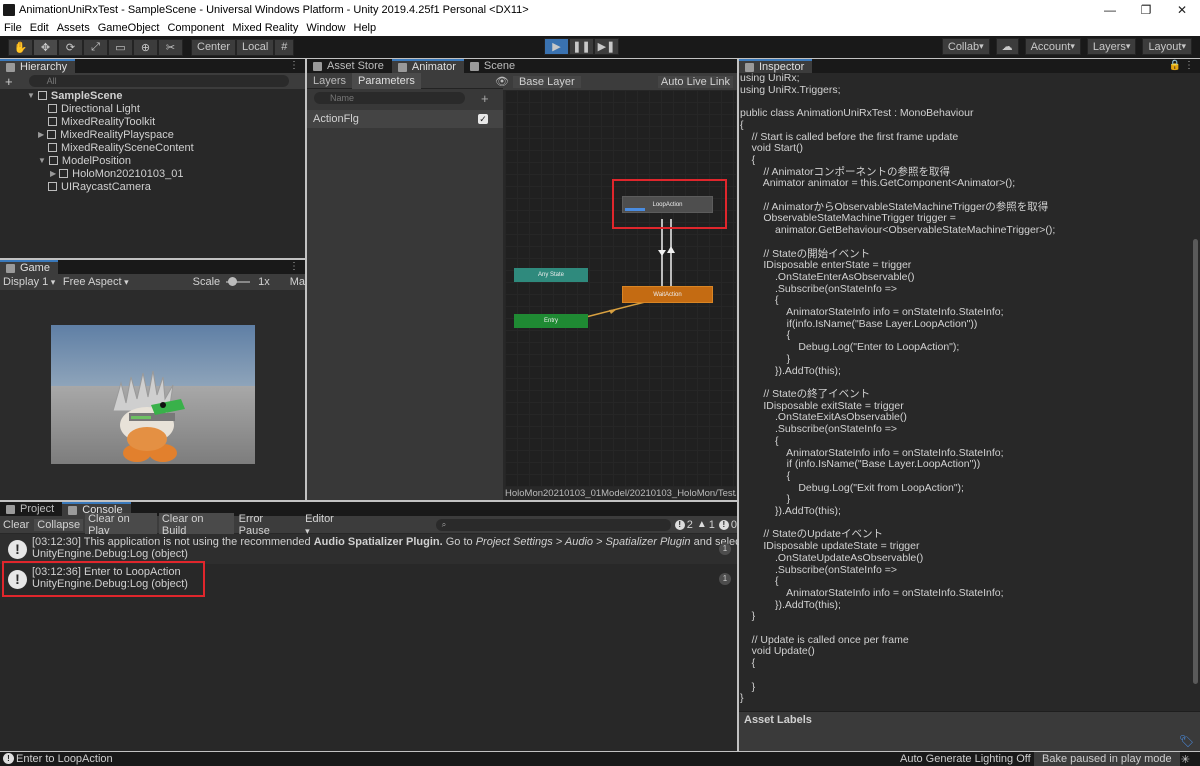 The height and width of the screenshot is (766, 1200). I want to click on game-viewport, so click(153, 394).